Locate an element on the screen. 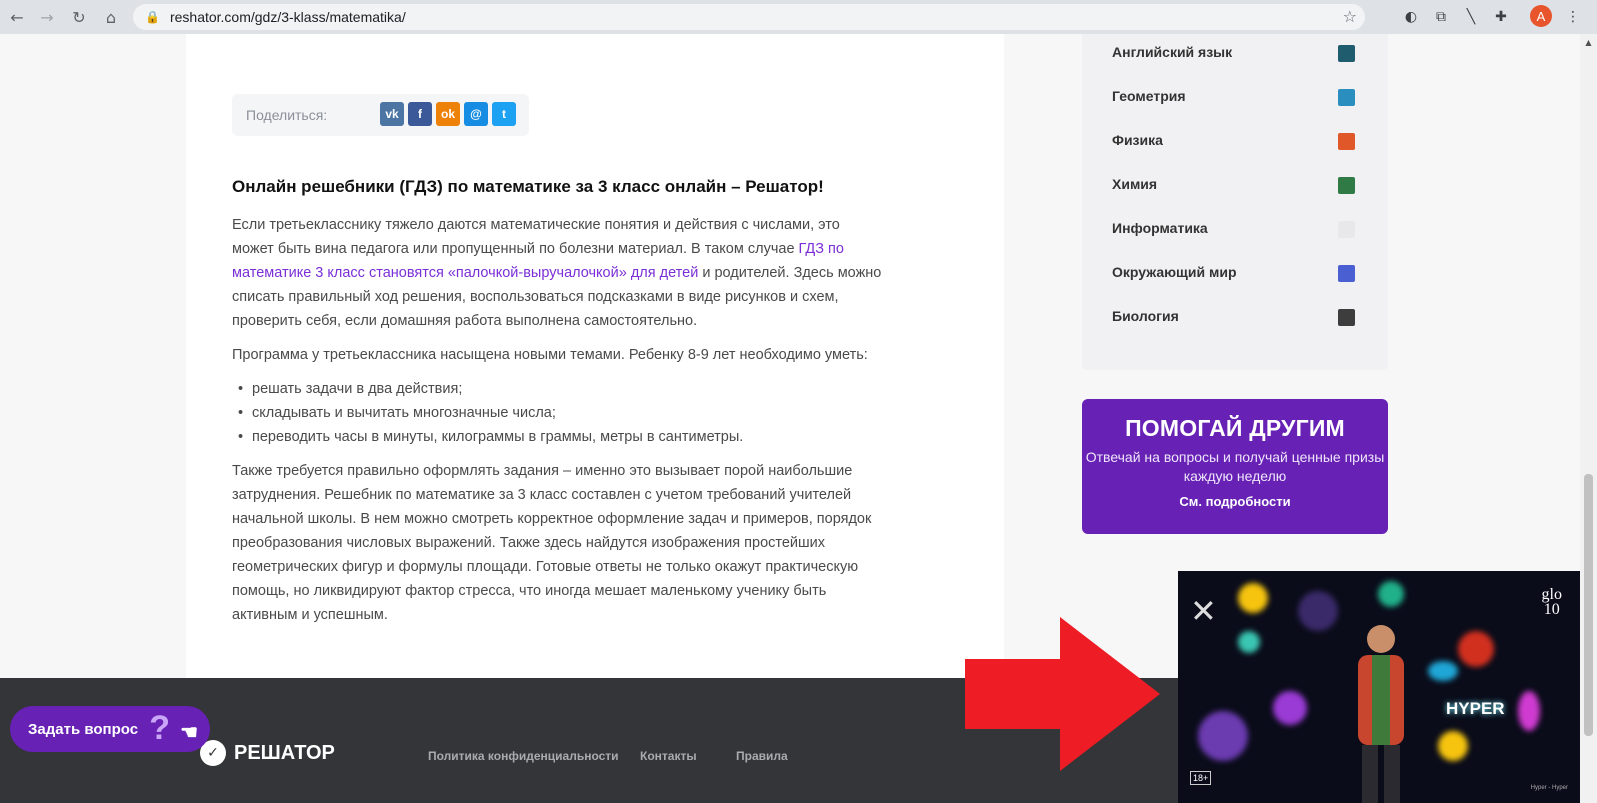 The height and width of the screenshot is (803, 1597). ask-question-button: Задать вопрос ? ☚ is located at coordinates (110, 729).